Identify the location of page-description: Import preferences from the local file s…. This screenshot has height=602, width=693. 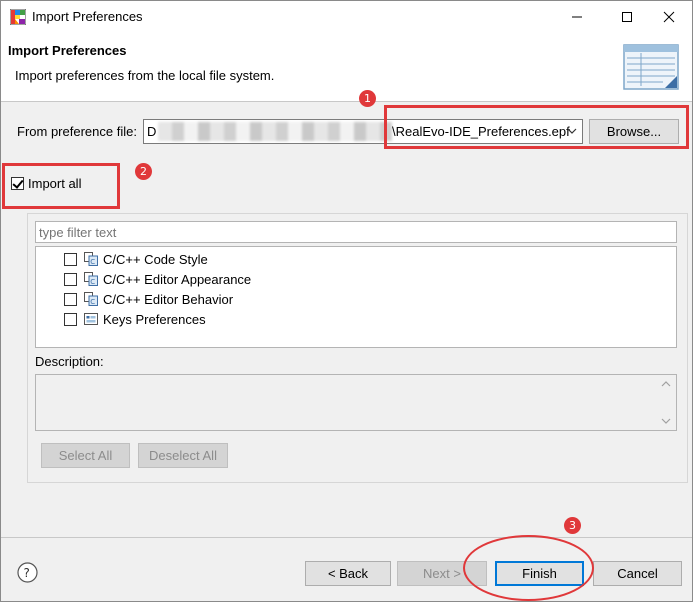
(145, 75).